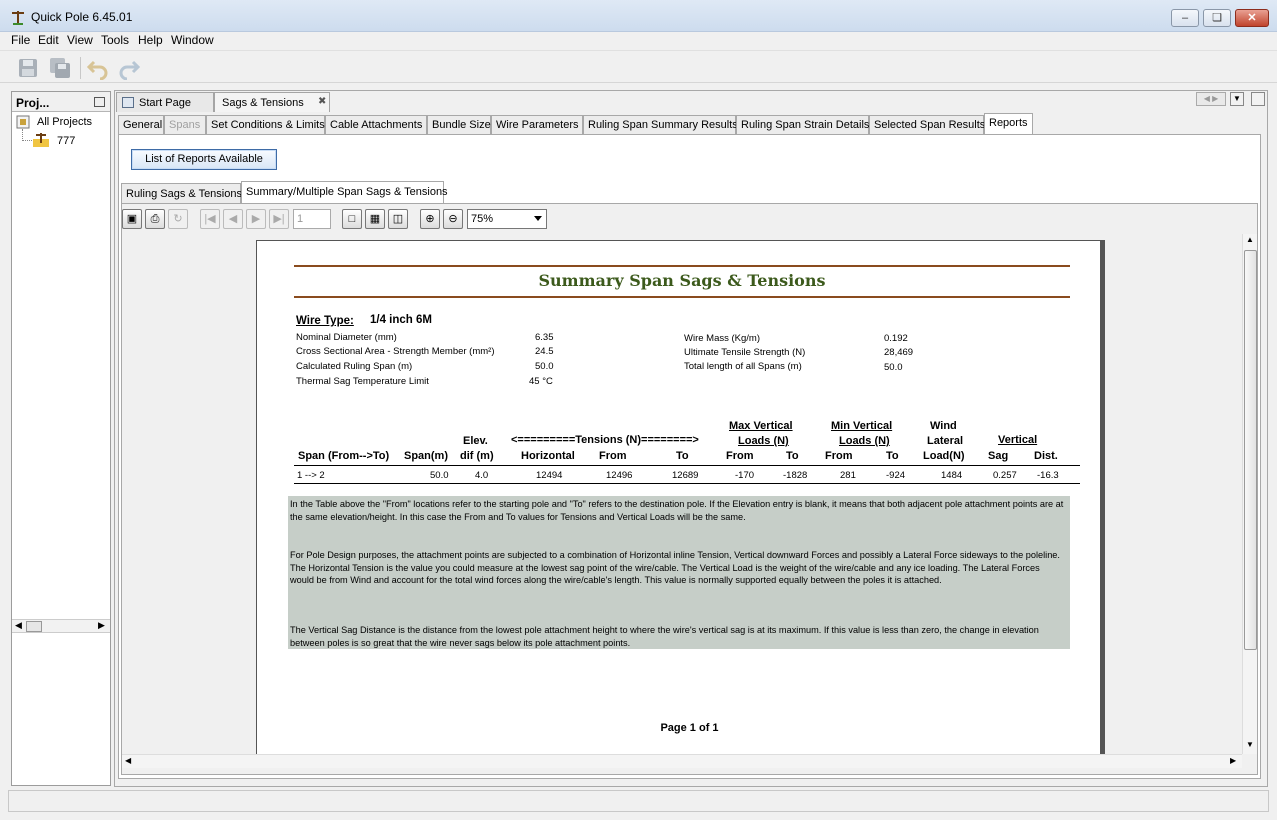  Describe the element at coordinates (322, 101) in the screenshot. I see `tab-close-icon: ✖` at that location.